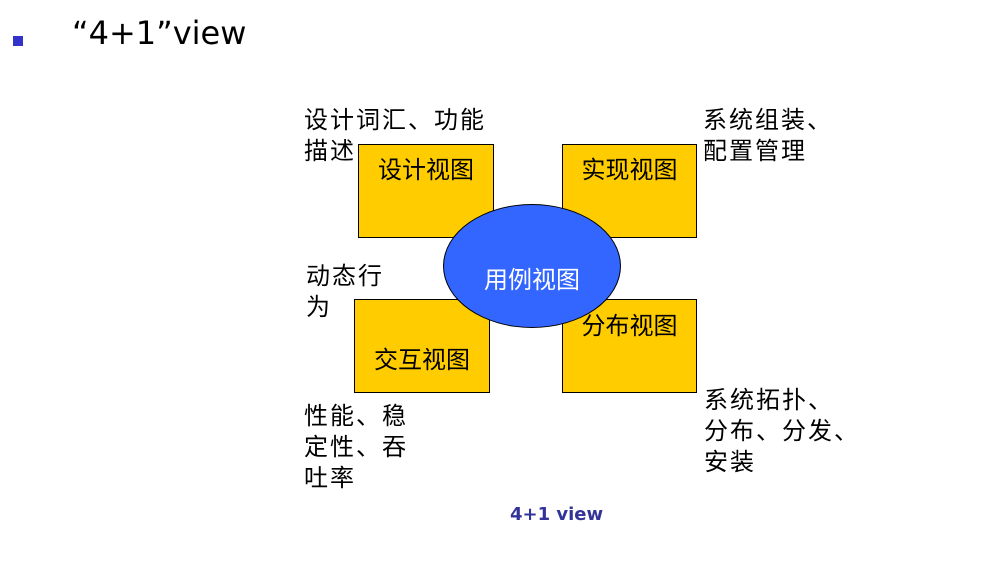 The image size is (989, 576). I want to click on note-performance: 性能、稳 定性、吞 吐率, so click(356, 447).